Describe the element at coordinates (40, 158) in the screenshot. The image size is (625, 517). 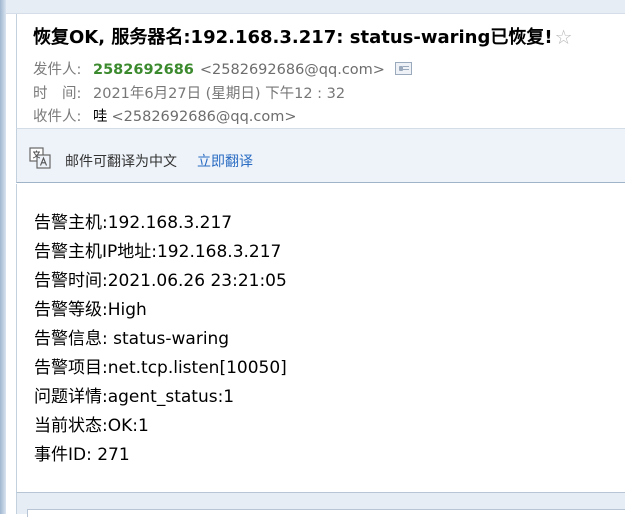
I see `translate-icon` at that location.